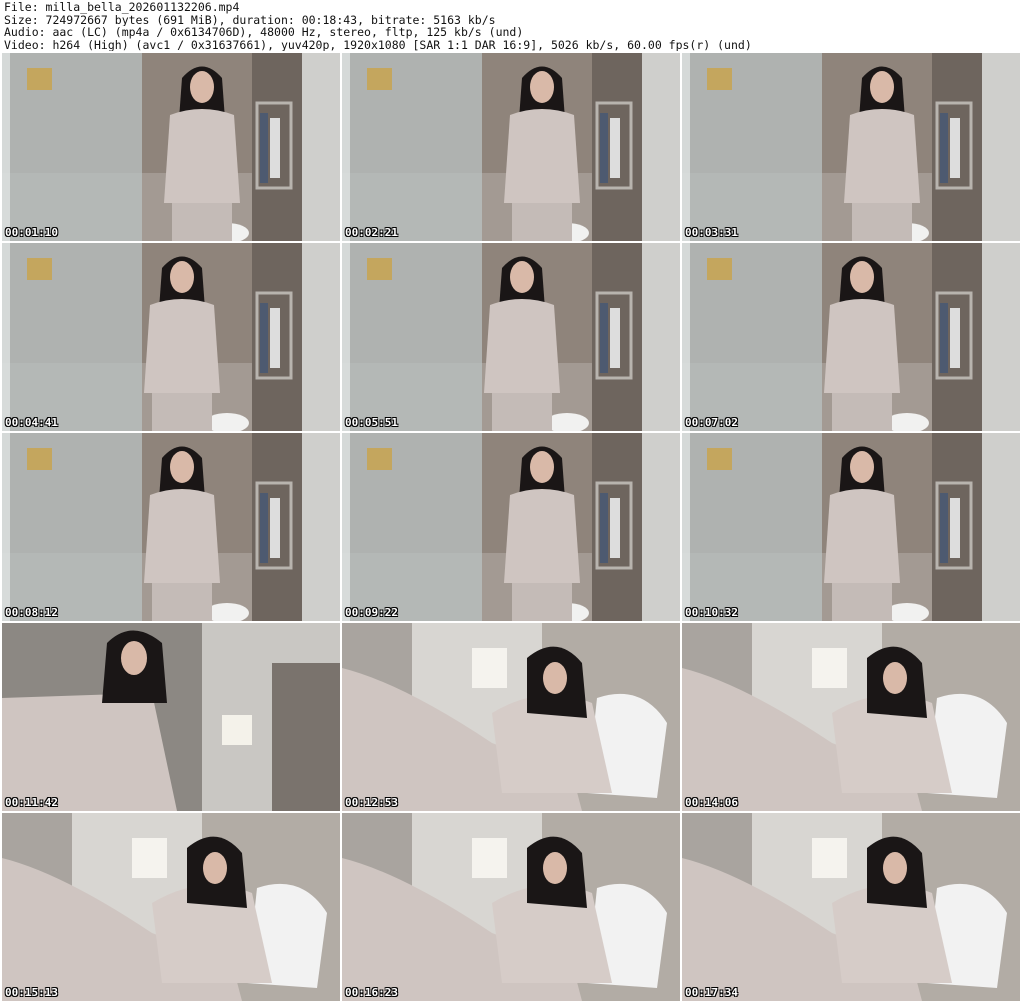  Describe the element at coordinates (31, 232) in the screenshot. I see `thumbnail-timestamp: 00:01:10` at that location.